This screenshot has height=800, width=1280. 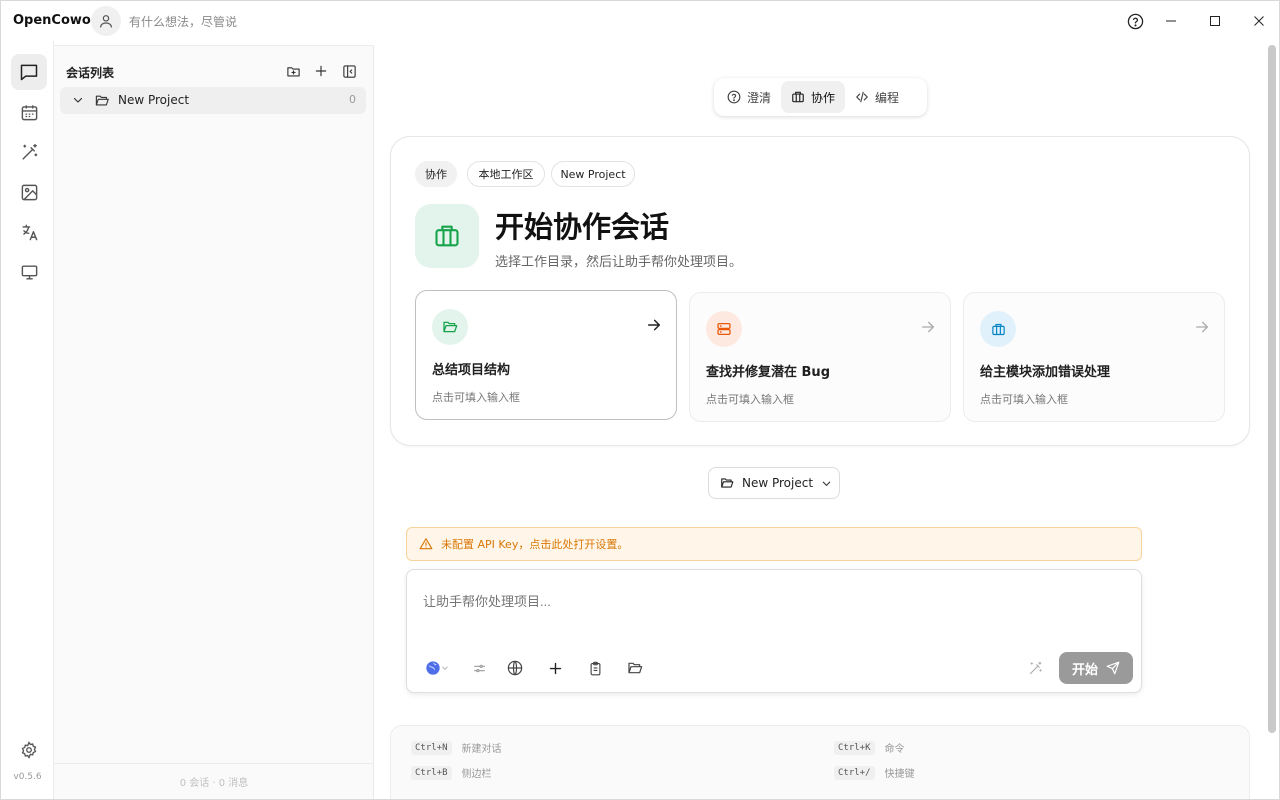 I want to click on sidebar-title: 会话列表, so click(x=90, y=73).